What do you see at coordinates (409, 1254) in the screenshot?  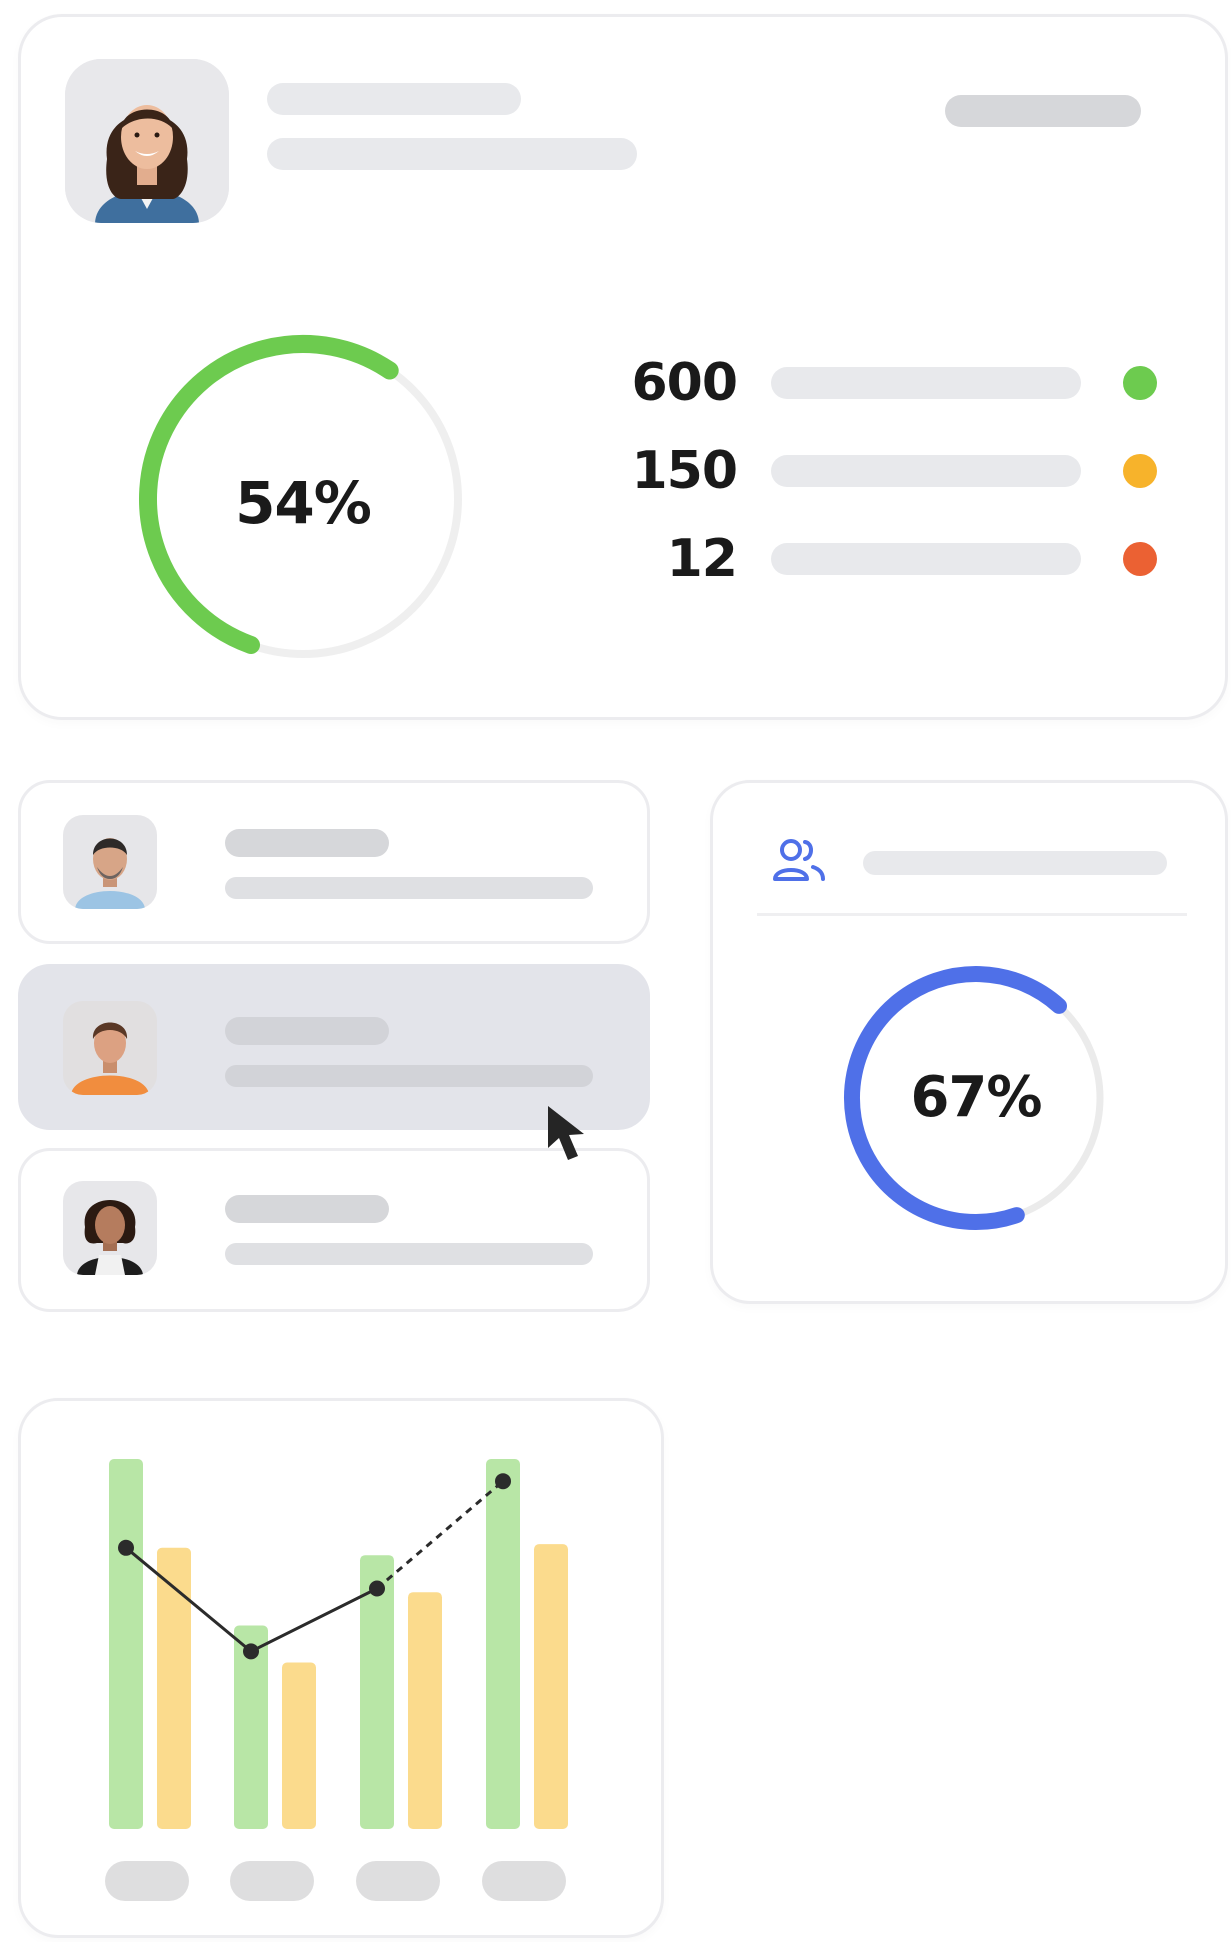 I see `person-3-detail-placeholder` at bounding box center [409, 1254].